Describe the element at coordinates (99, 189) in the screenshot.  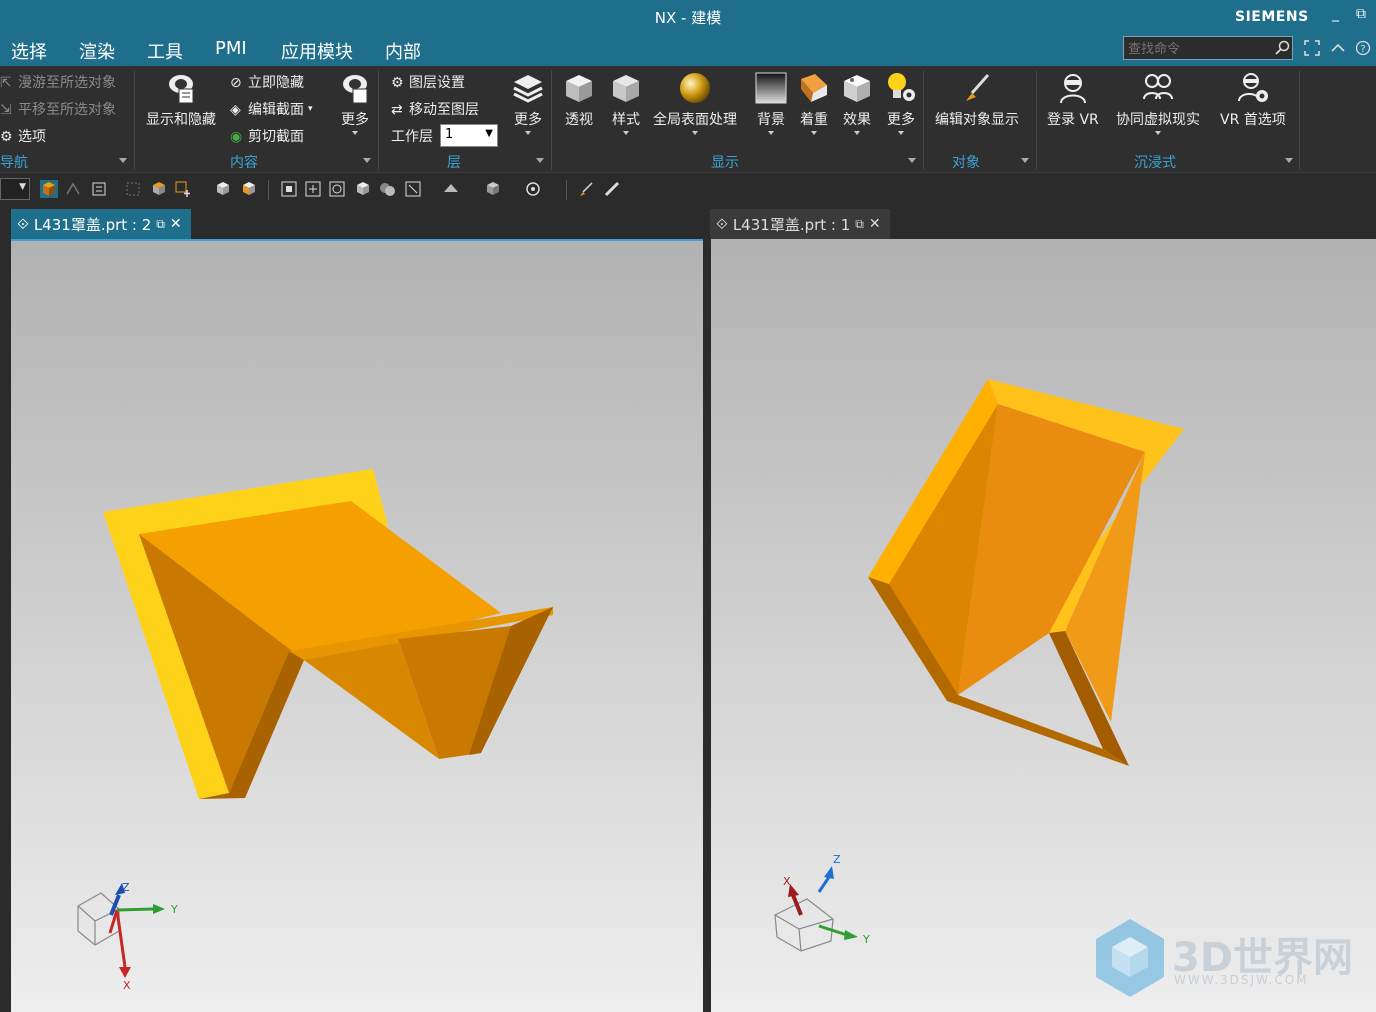
I see `filter-selection-icon` at that location.